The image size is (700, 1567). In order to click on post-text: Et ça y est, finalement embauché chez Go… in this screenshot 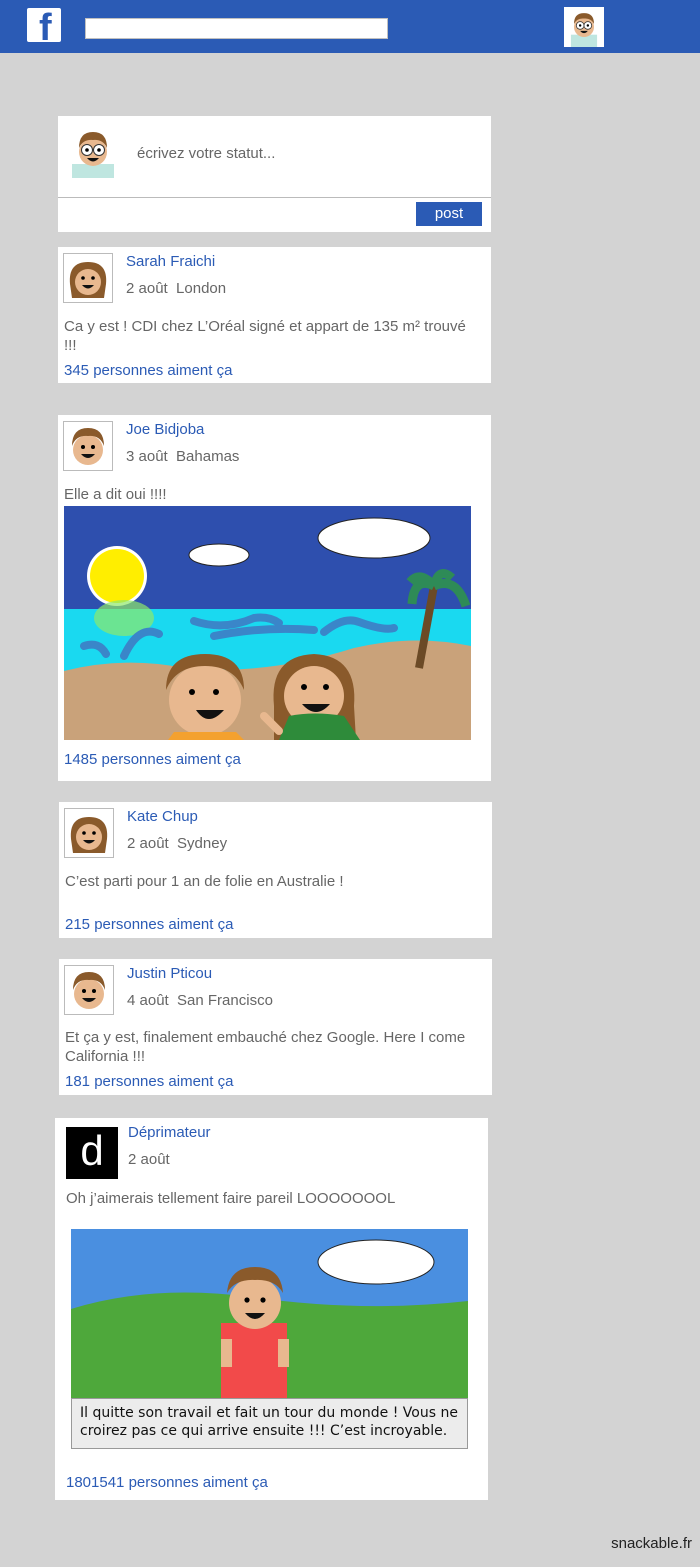, I will do `click(265, 1047)`.